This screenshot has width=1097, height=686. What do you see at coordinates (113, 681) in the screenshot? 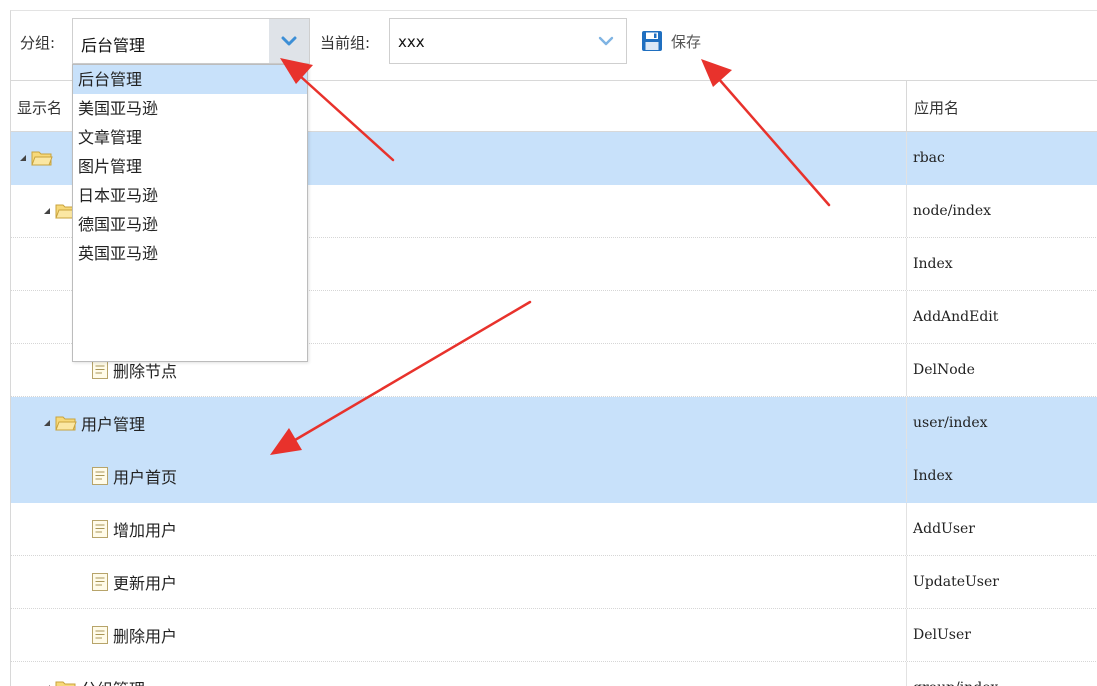
I see `row-name-label: 分组管理` at bounding box center [113, 681].